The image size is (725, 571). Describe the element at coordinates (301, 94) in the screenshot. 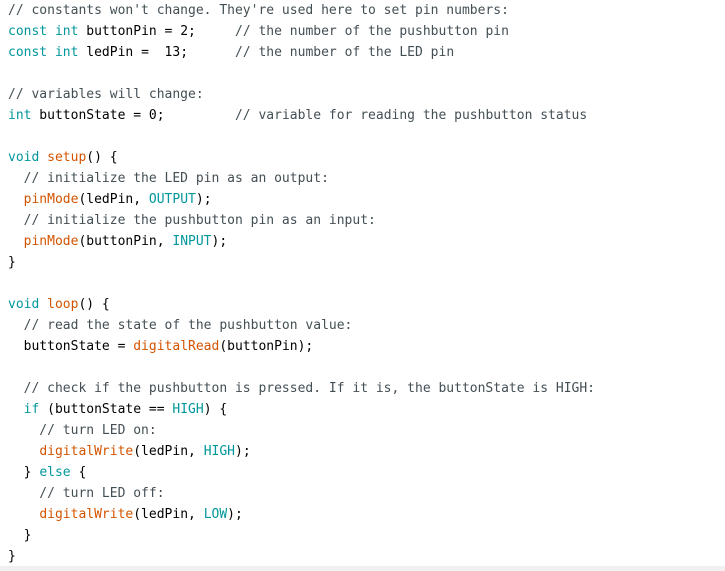

I see `code-line: // variables will change:` at that location.